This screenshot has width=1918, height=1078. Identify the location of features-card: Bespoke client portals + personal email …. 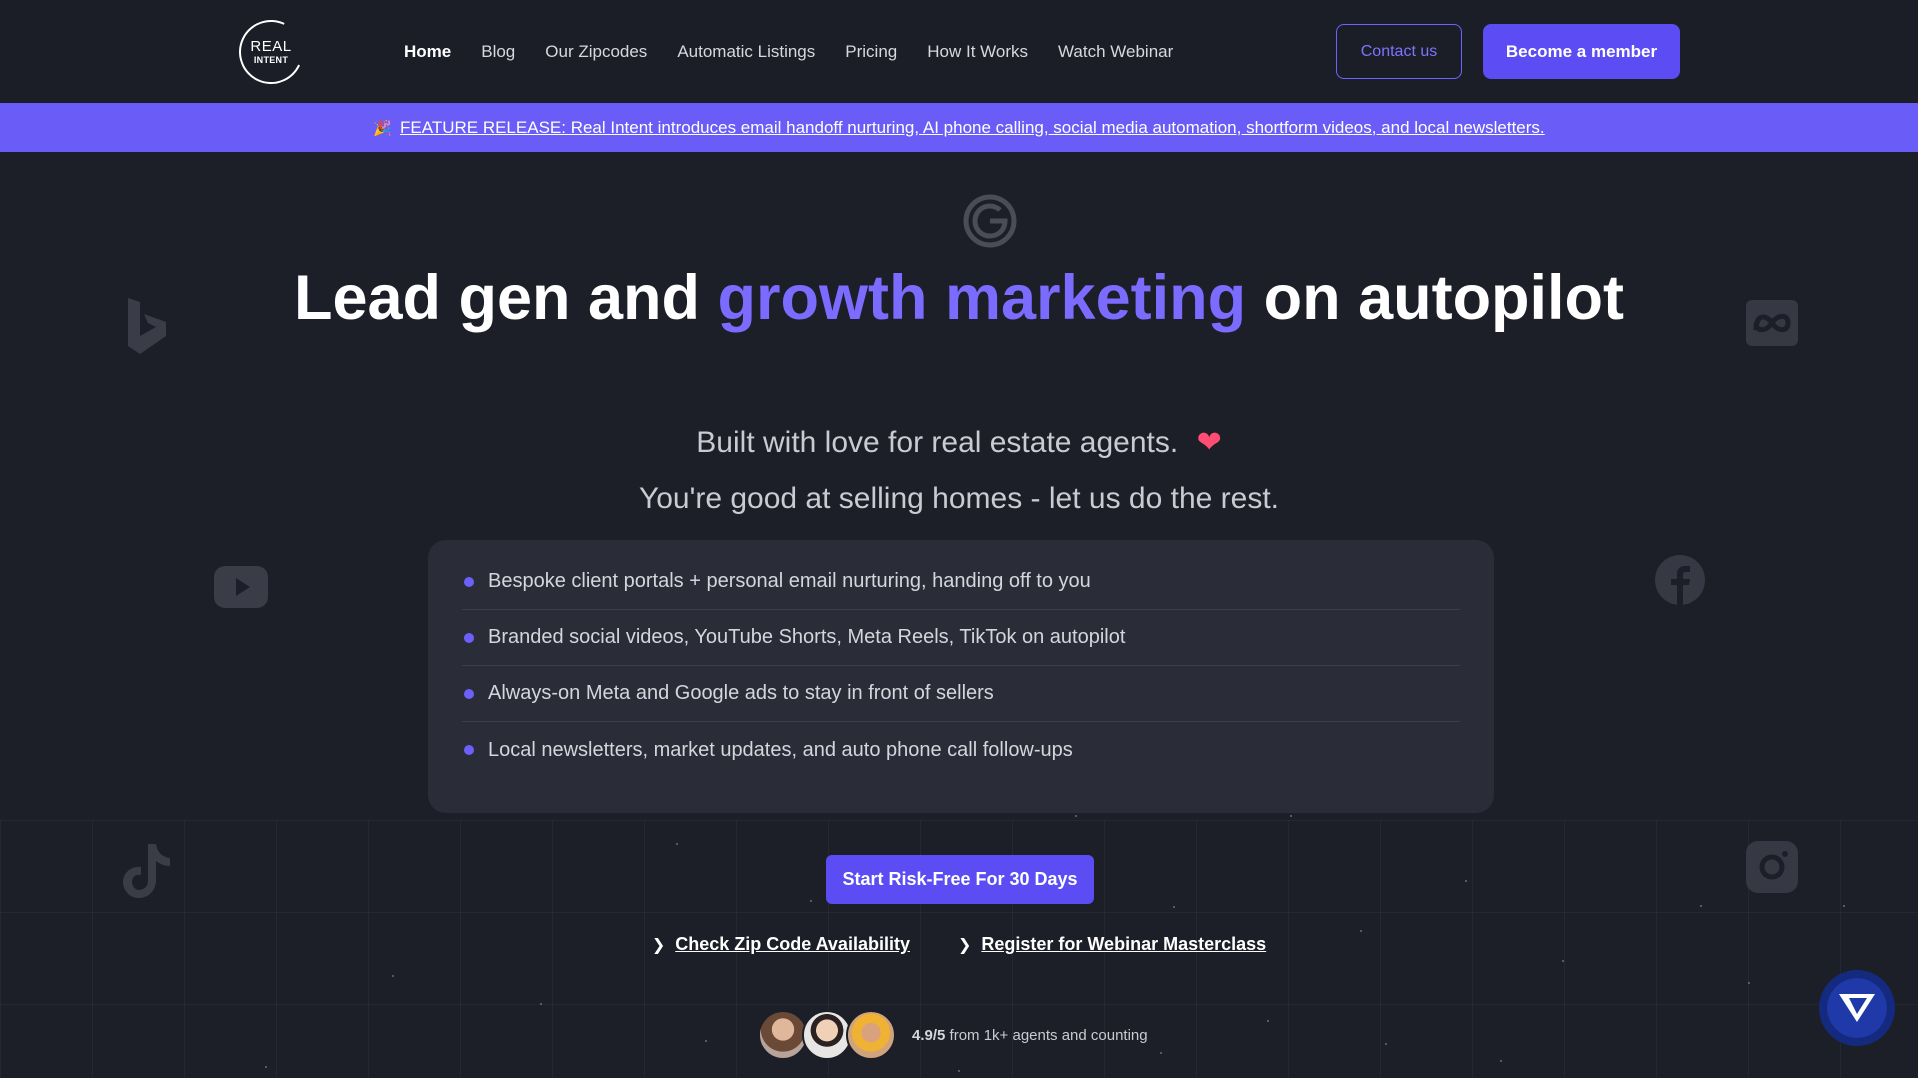
(961, 676).